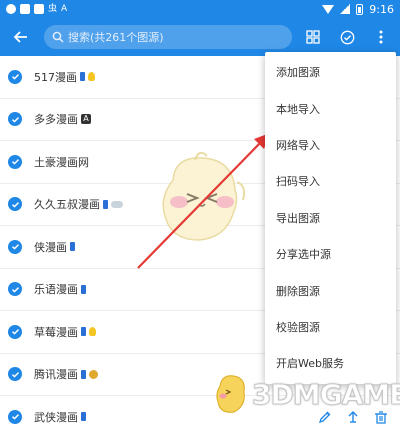 Image resolution: width=400 pixels, height=424 pixels. I want to click on menu-item: 导出图源, so click(330, 218).